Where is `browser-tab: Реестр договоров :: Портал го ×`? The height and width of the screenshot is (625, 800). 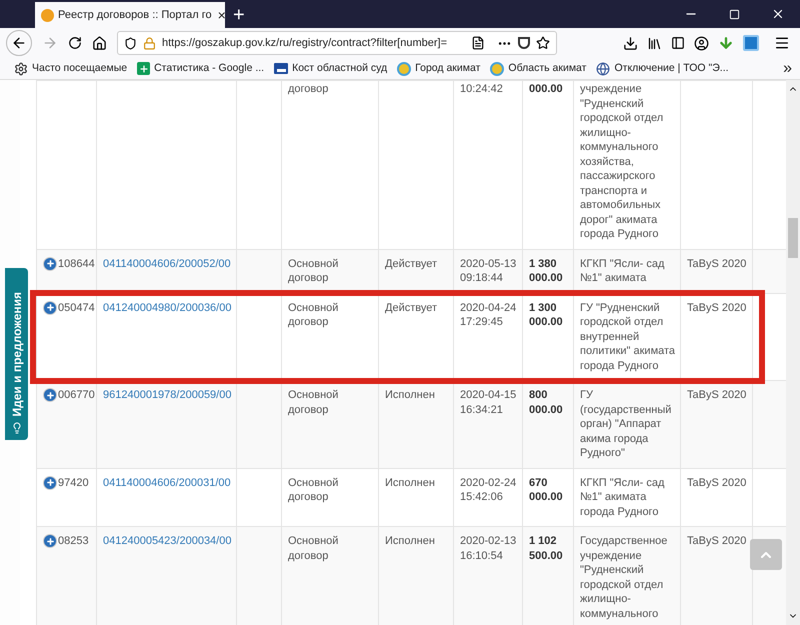 browser-tab: Реестр договоров :: Портал го × is located at coordinates (130, 15).